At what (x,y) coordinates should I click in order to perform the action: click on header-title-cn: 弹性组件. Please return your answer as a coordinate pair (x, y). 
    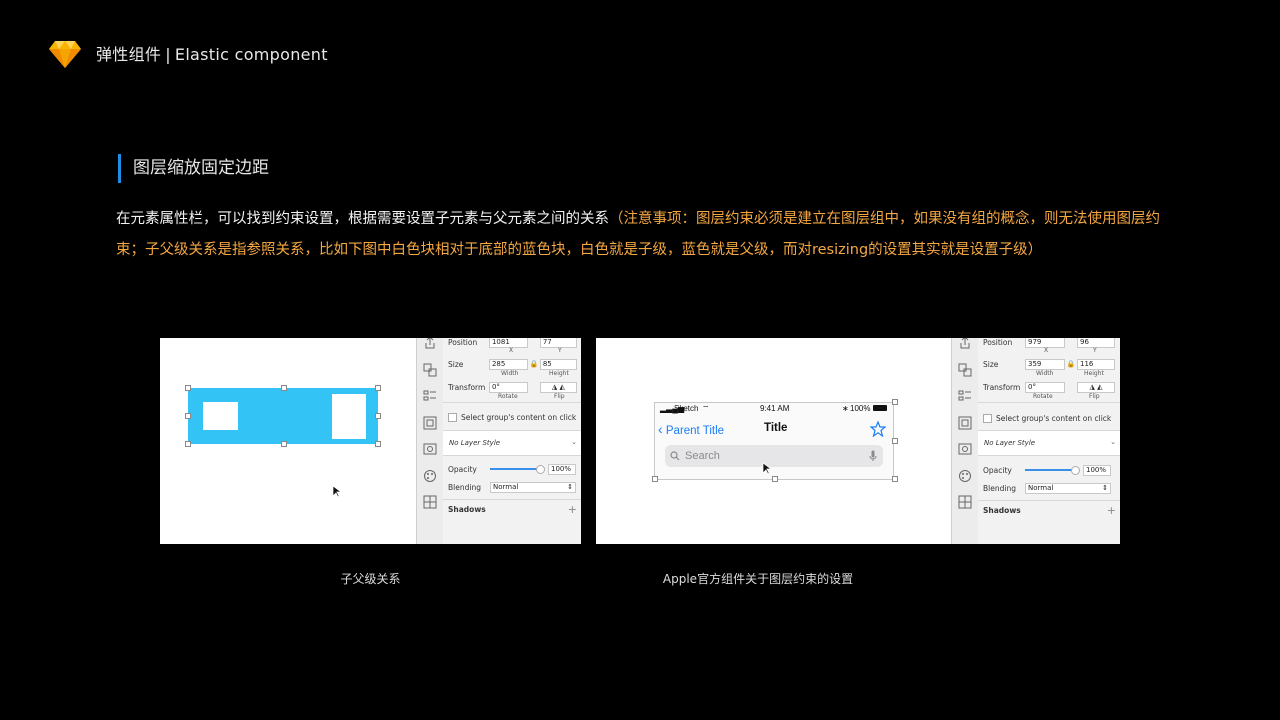
    Looking at the image, I should click on (129, 54).